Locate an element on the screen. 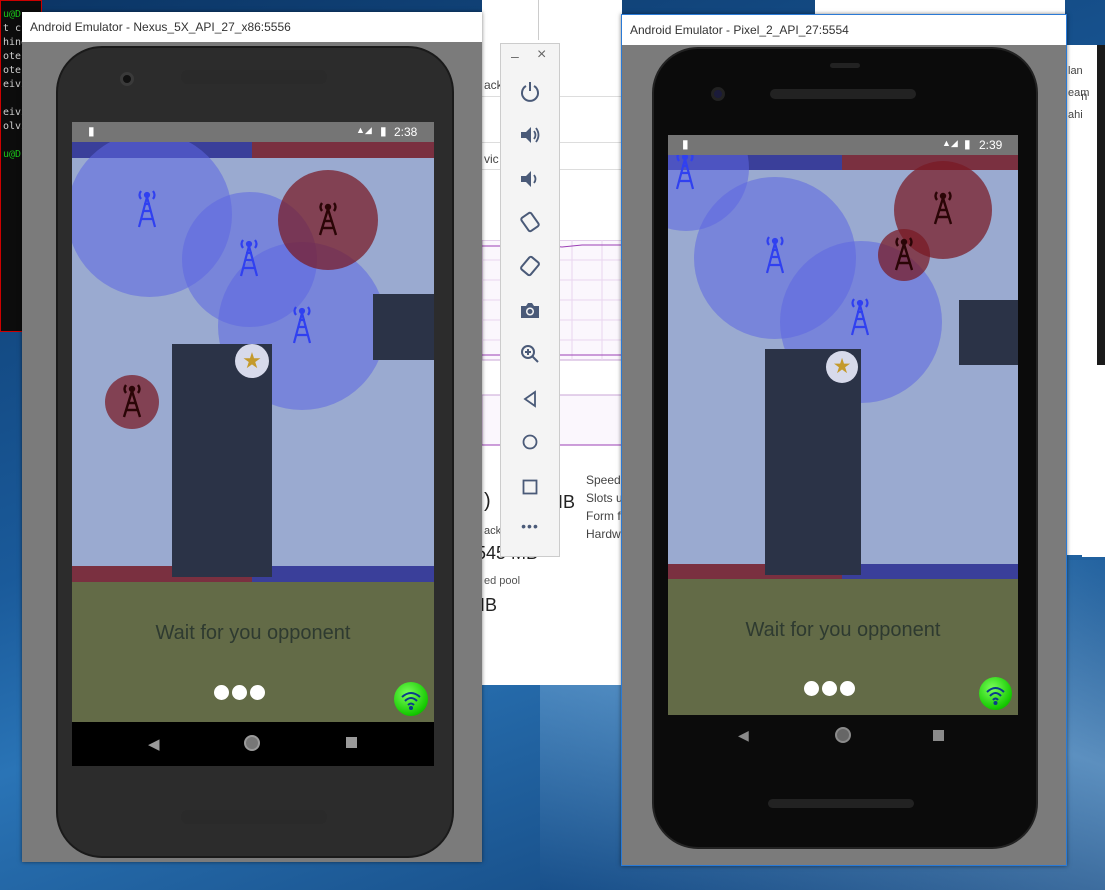 This screenshot has height=890, width=1105. camera-icon is located at coordinates (530, 310).